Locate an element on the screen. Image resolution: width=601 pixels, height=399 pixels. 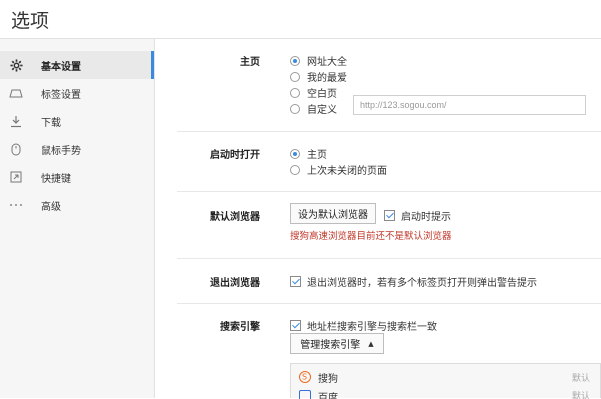
sidebar-item-shortcuts: 快捷键 is located at coordinates (77, 177).